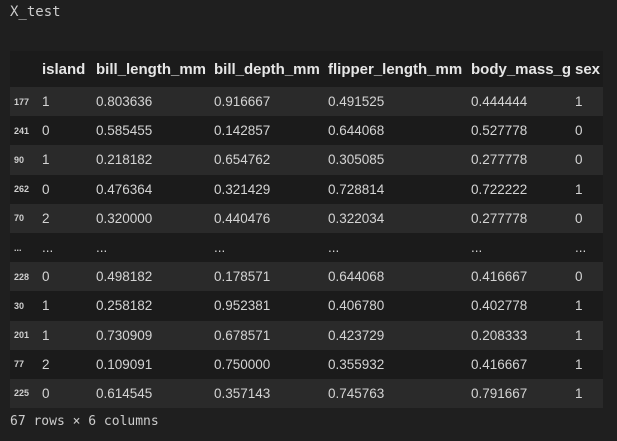 The width and height of the screenshot is (617, 441). What do you see at coordinates (356, 393) in the screenshot?
I see `table-cell: 0.745763` at bounding box center [356, 393].